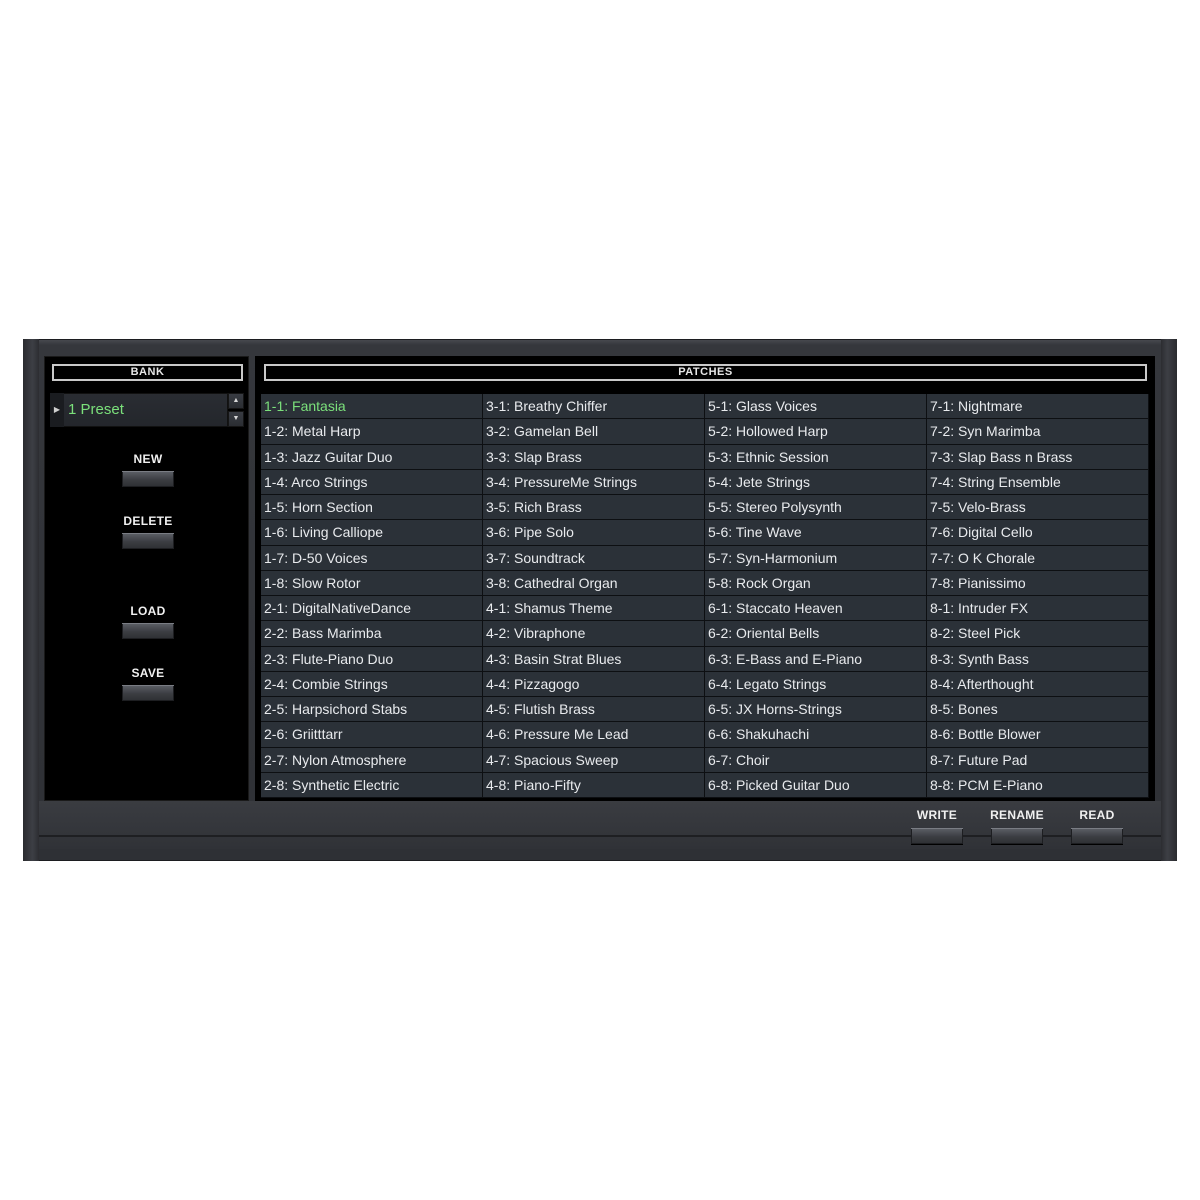  What do you see at coordinates (371, 582) in the screenshot?
I see `patch-item: 1-8: Slow Rotor` at bounding box center [371, 582].